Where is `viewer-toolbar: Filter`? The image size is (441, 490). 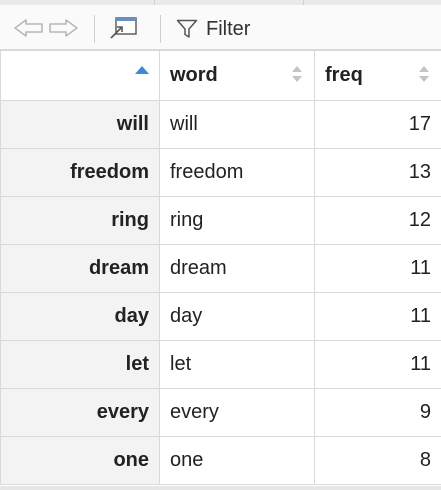
viewer-toolbar: Filter is located at coordinates (220, 27).